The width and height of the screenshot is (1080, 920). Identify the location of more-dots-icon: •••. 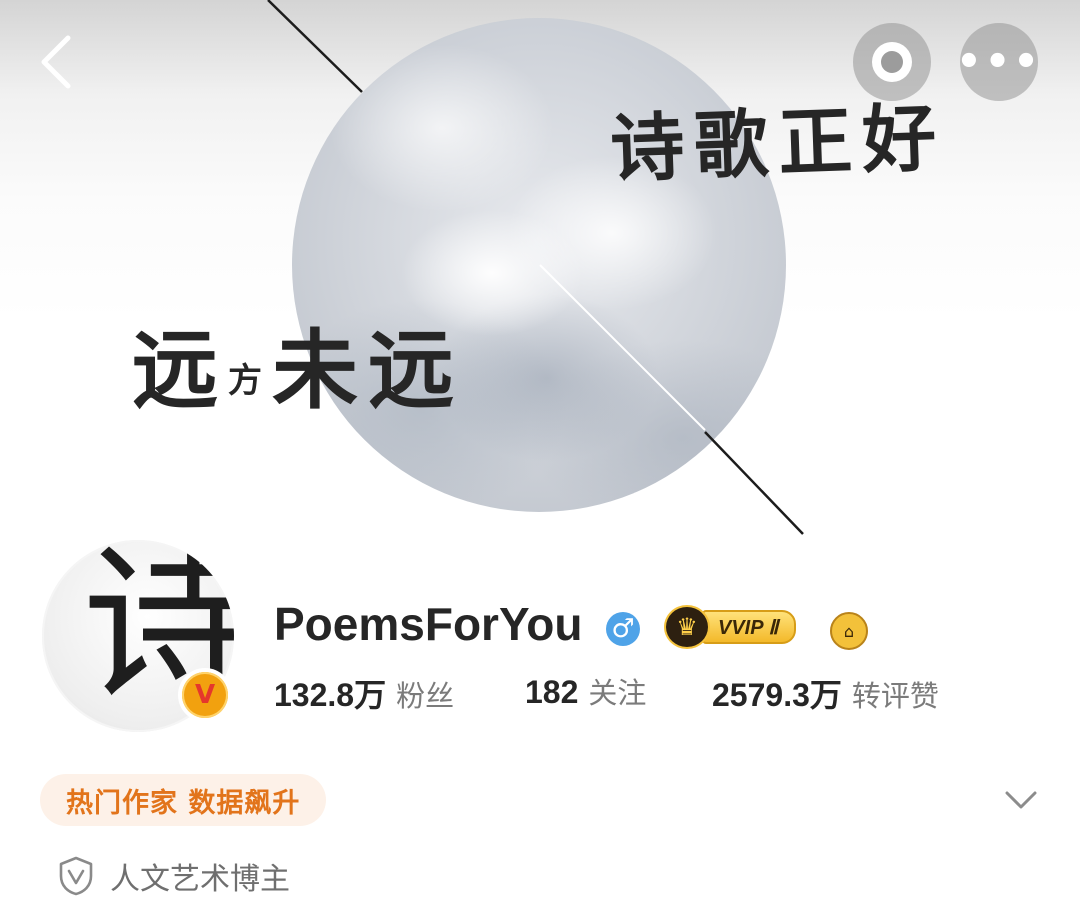
(999, 62).